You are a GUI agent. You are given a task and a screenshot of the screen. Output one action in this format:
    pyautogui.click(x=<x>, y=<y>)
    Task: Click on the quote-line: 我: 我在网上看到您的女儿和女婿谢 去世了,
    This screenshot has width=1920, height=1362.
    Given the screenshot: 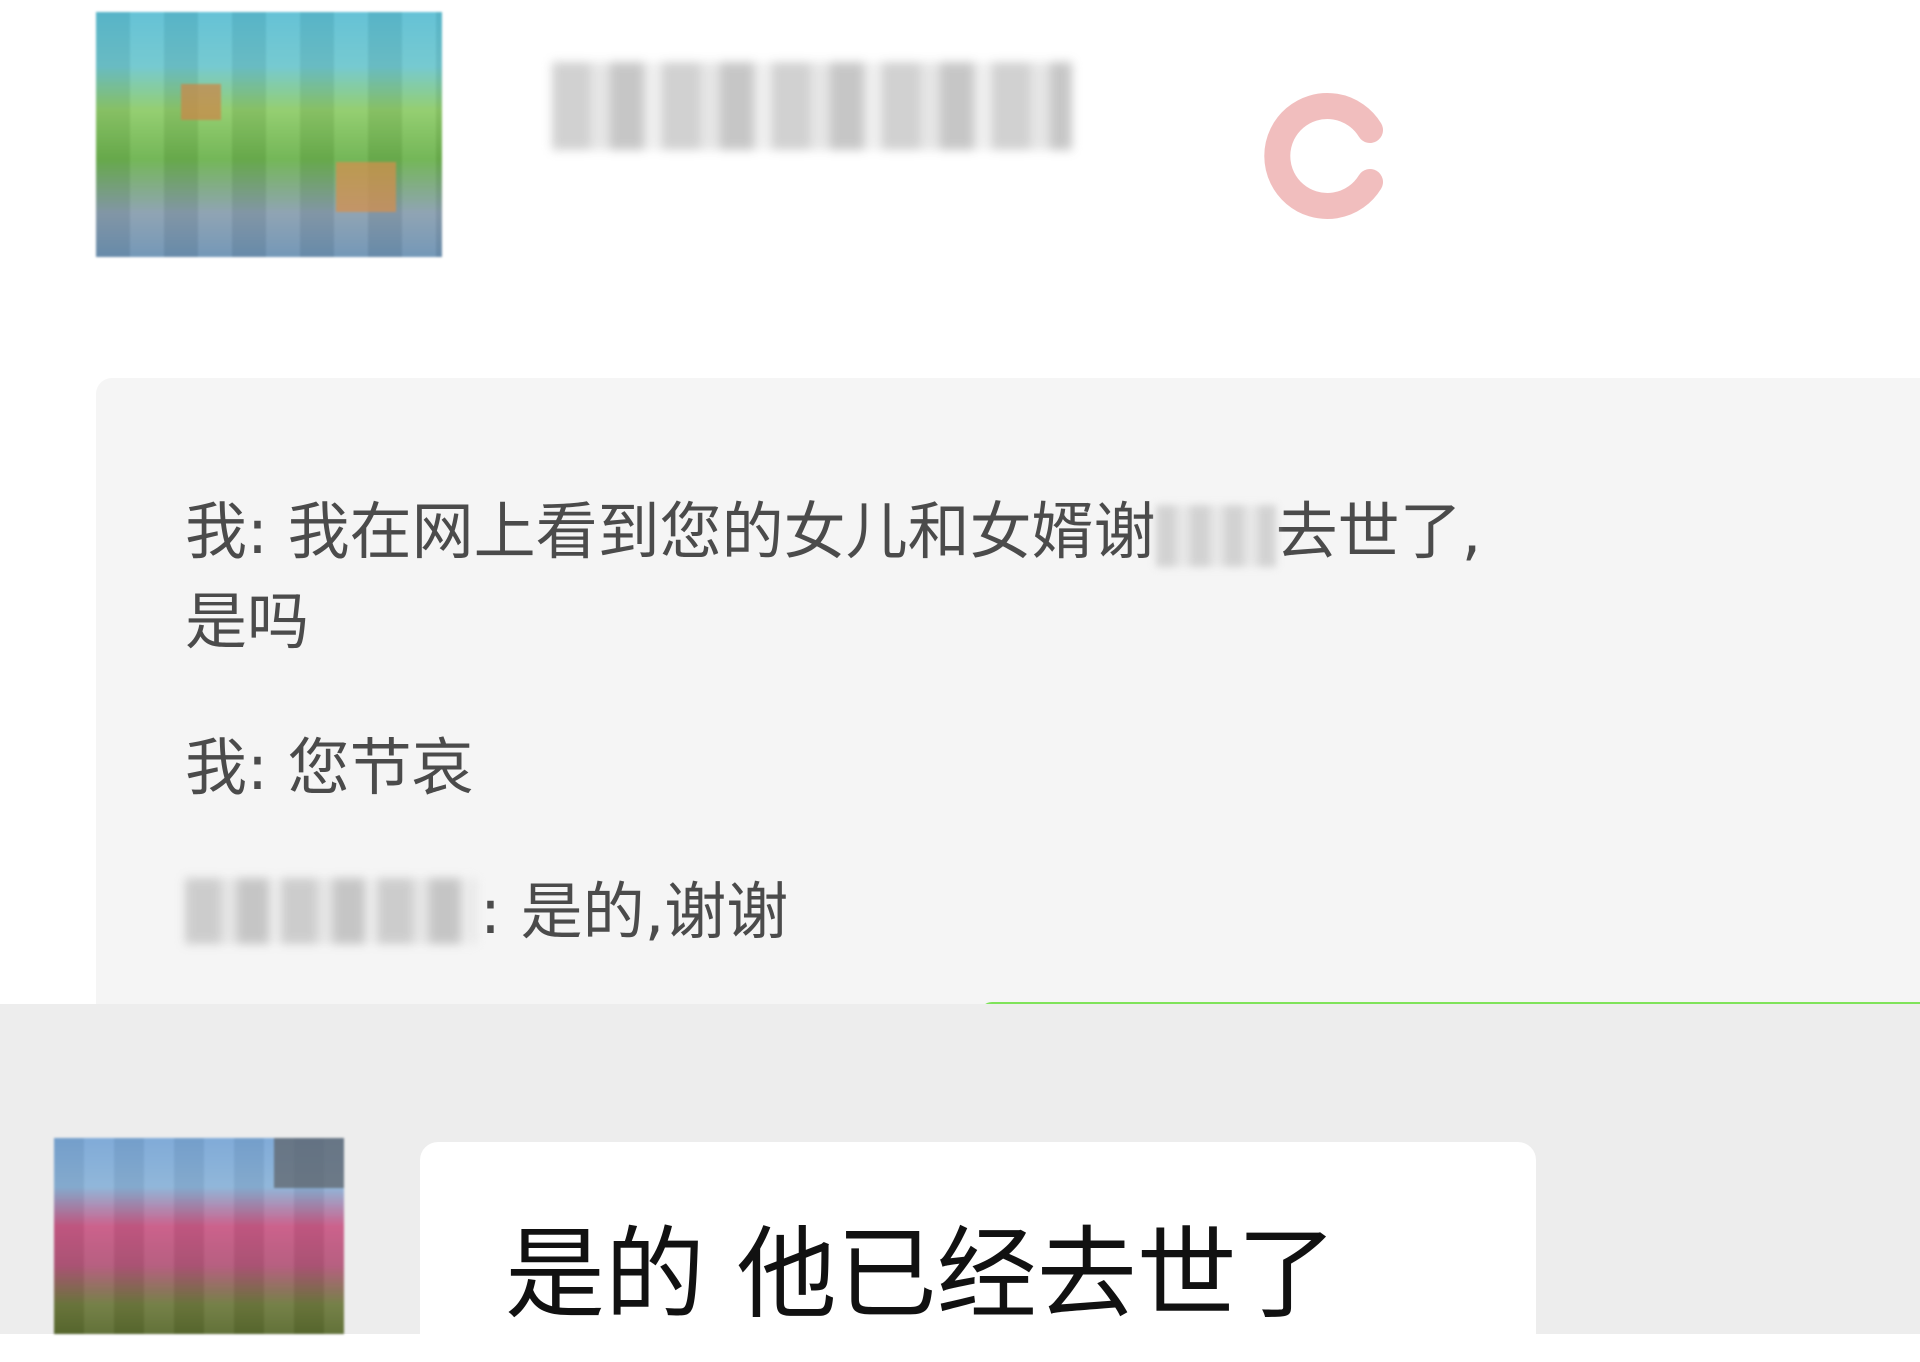 What is the action you would take?
    pyautogui.click(x=833, y=532)
    